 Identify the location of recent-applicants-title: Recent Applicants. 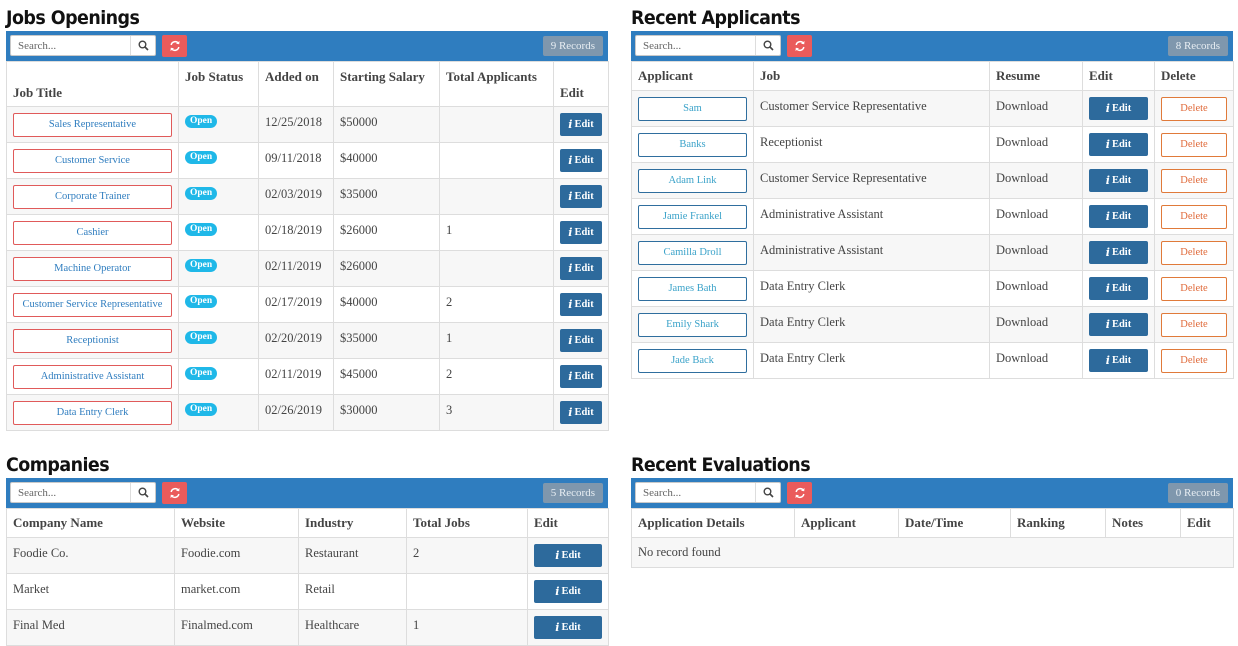
(715, 18).